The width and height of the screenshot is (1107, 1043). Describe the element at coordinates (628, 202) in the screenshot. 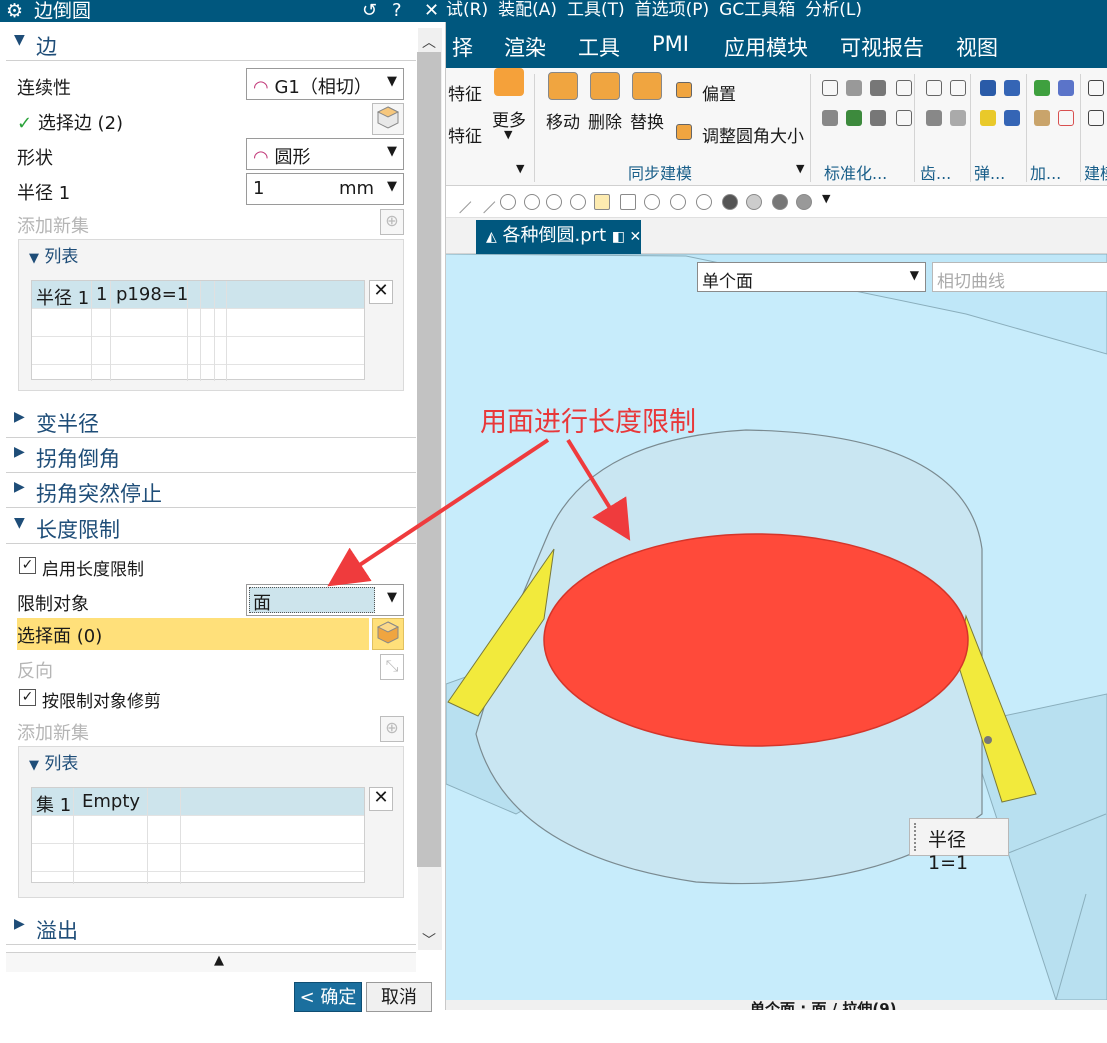

I see `zoom-window-icon` at that location.